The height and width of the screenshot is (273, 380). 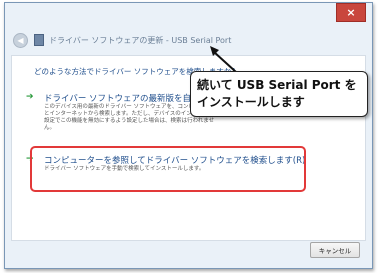 What do you see at coordinates (30, 97) in the screenshot?
I see `green-arrow-icon: ➔` at bounding box center [30, 97].